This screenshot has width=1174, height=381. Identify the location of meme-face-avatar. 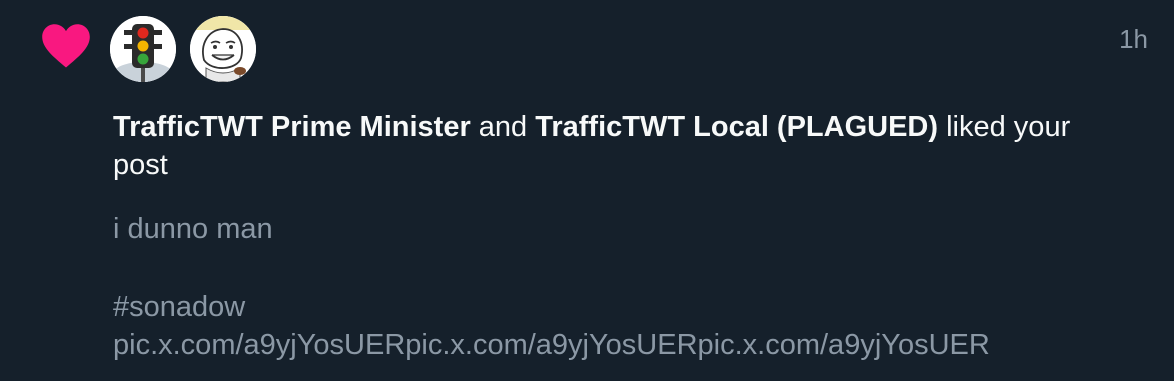
(223, 49).